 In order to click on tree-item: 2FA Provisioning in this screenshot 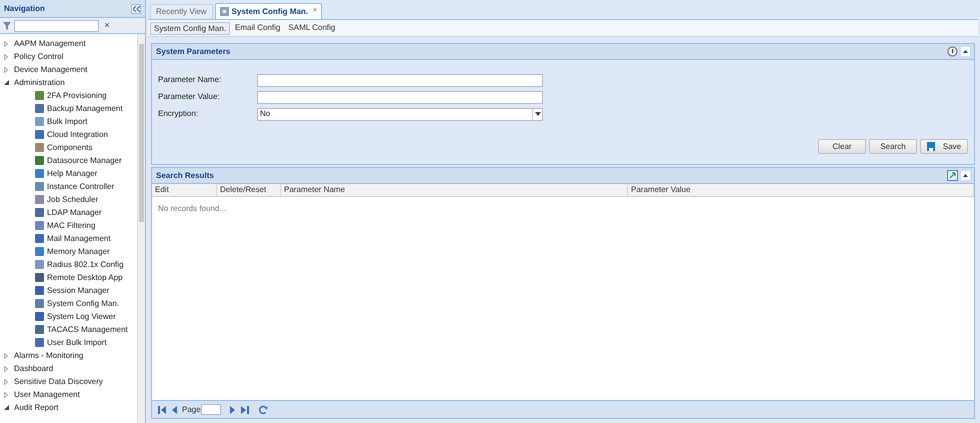, I will do `click(77, 96)`.